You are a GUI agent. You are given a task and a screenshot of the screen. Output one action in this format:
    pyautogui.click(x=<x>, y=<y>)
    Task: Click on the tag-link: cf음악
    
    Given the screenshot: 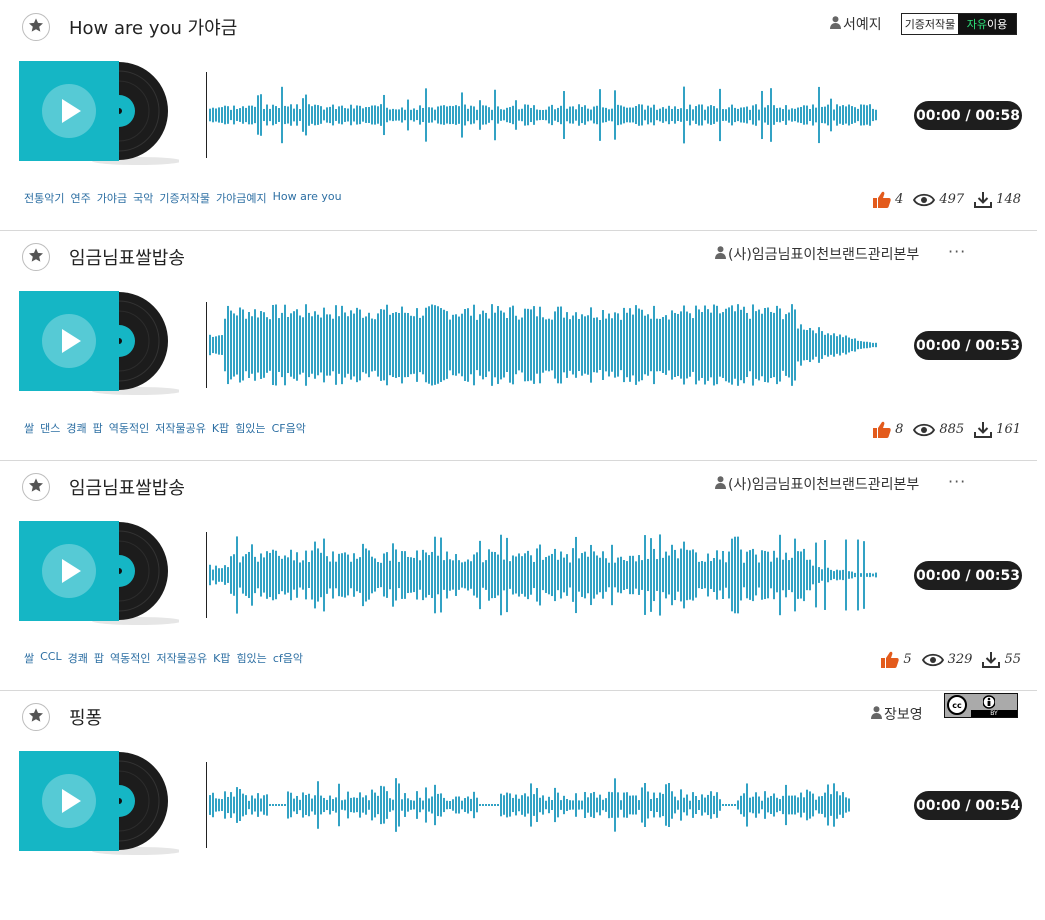 What is the action you would take?
    pyautogui.click(x=288, y=658)
    